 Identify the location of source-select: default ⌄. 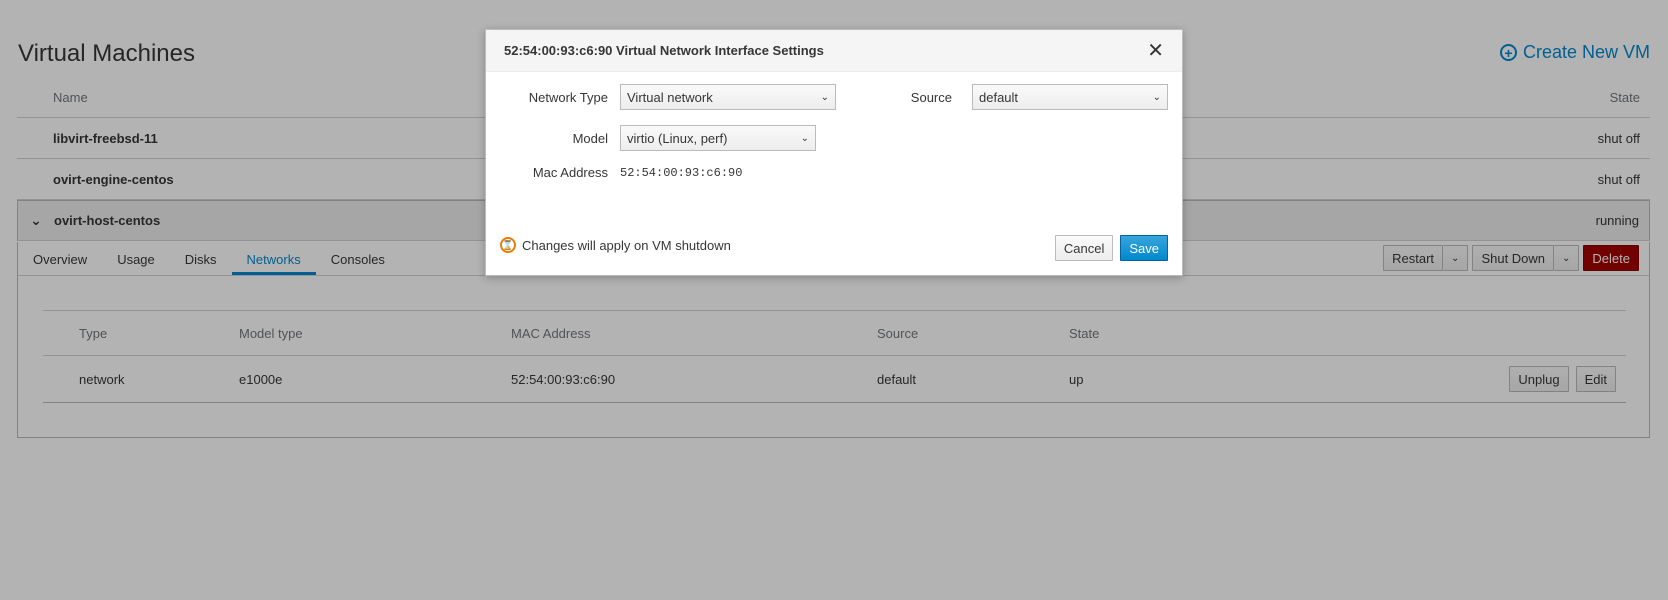
(1070, 97).